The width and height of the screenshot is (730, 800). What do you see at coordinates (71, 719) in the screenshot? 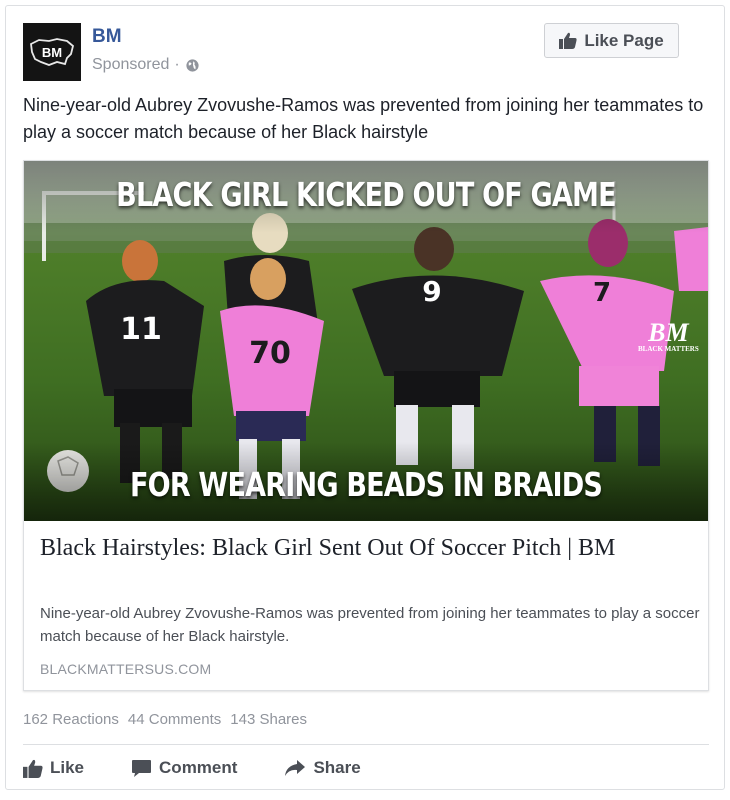
I see `reactions-count: 162 Reactions` at bounding box center [71, 719].